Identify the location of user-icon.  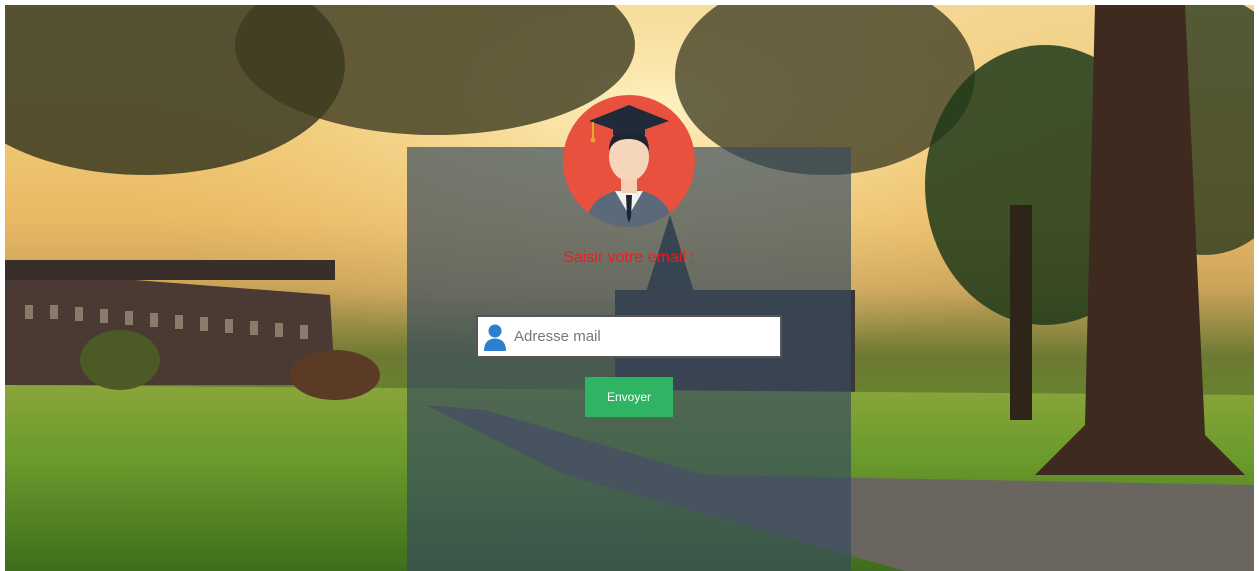
(495, 336).